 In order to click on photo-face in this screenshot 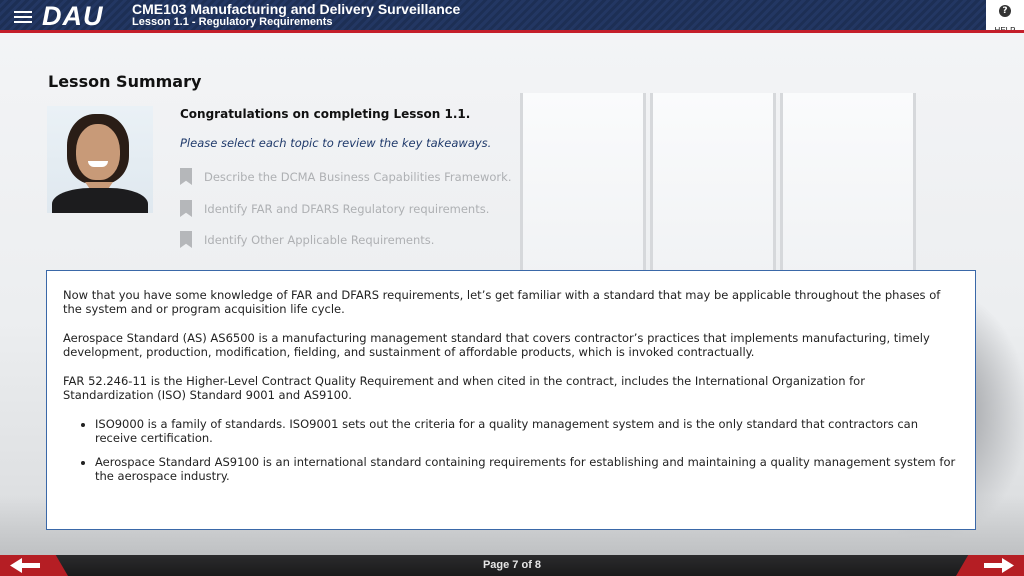, I will do `click(98, 152)`.